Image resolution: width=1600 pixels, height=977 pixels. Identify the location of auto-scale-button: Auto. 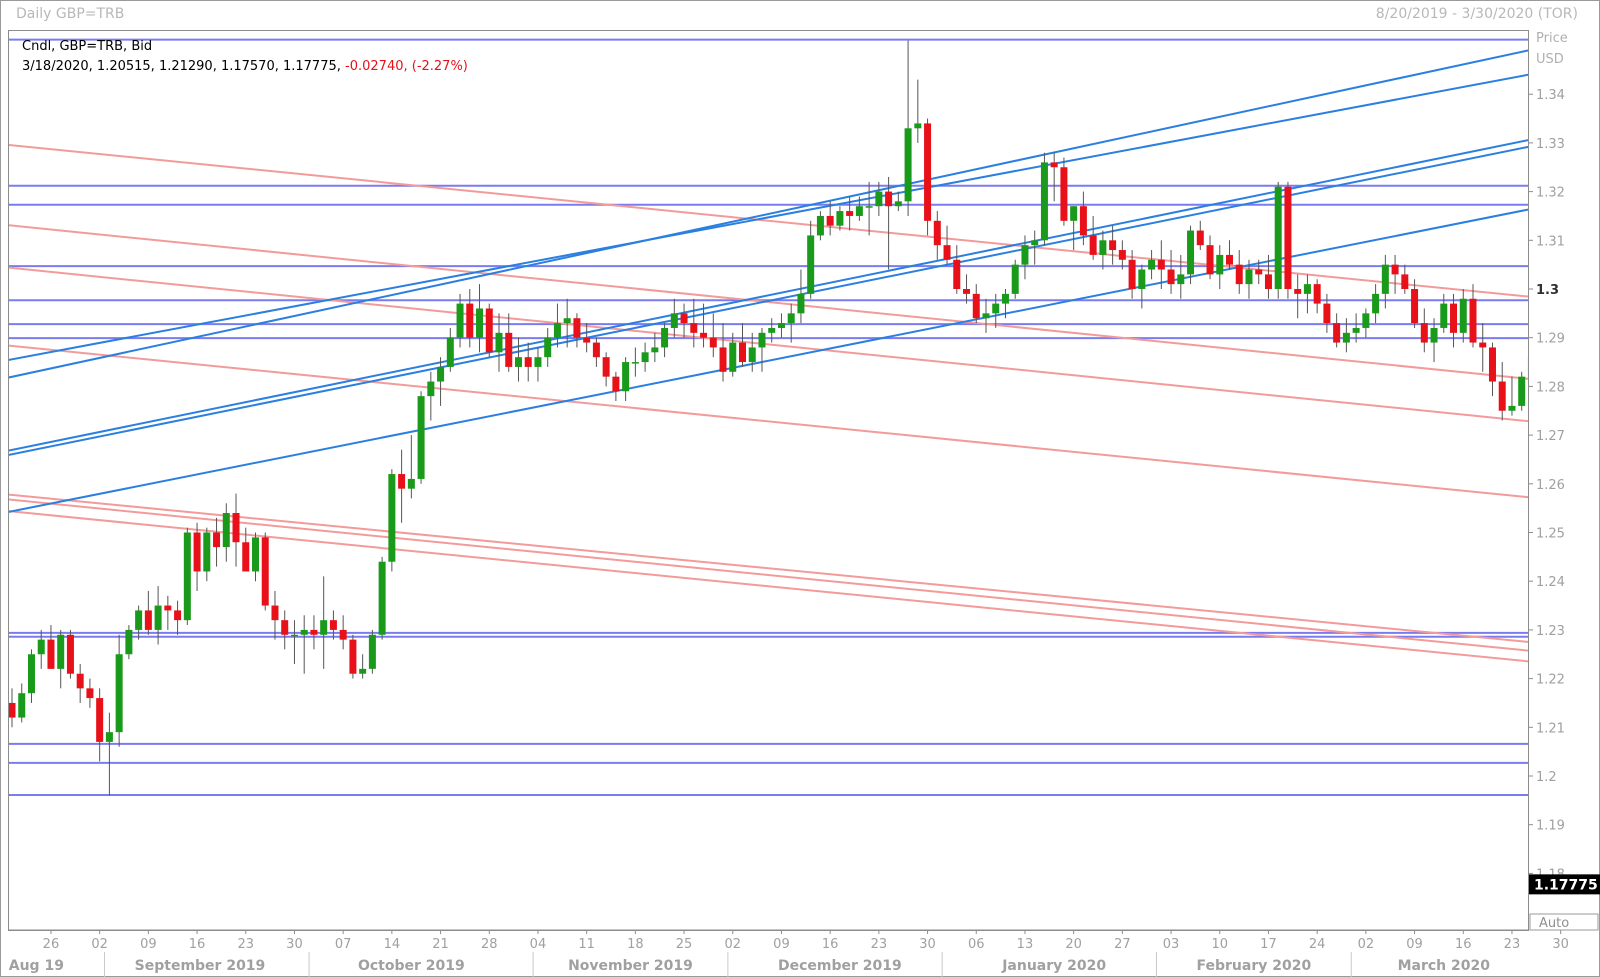
(1564, 922).